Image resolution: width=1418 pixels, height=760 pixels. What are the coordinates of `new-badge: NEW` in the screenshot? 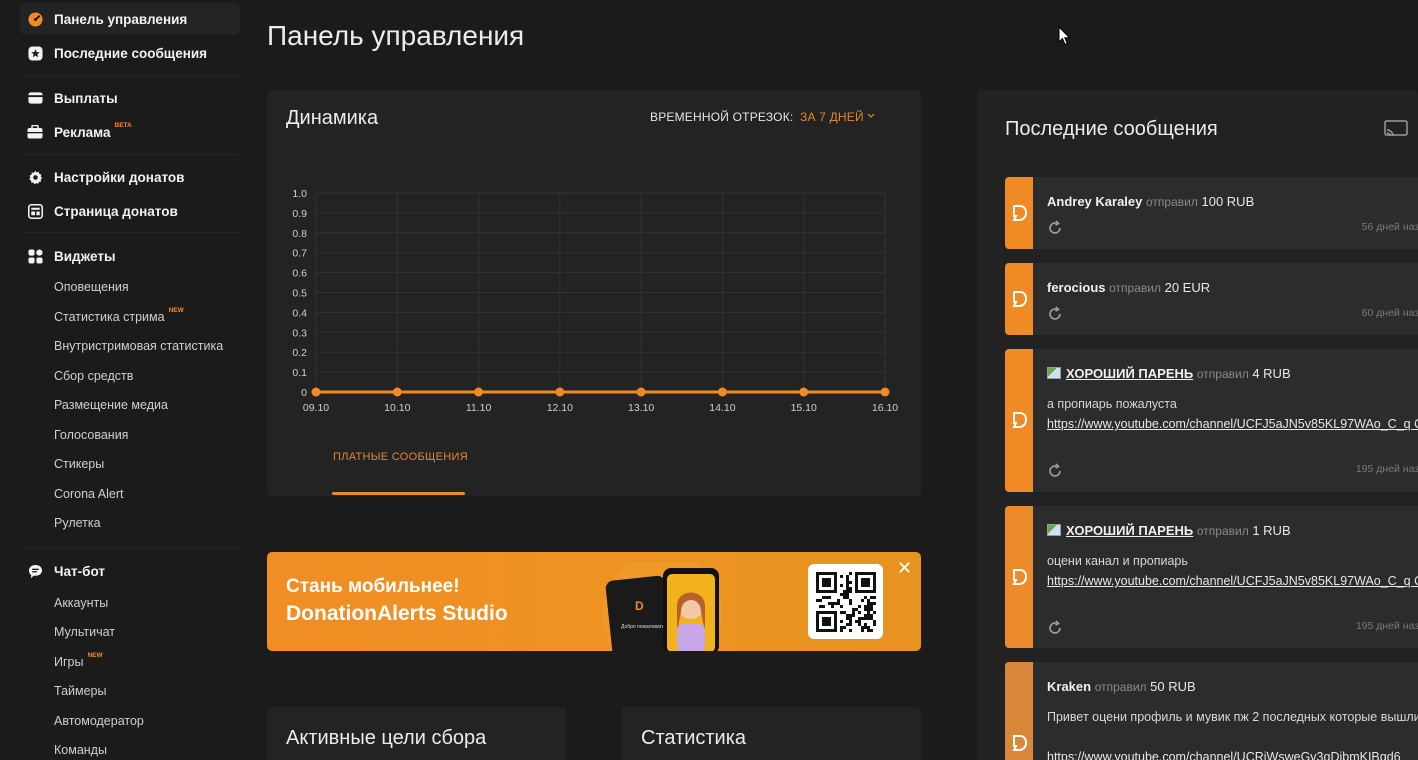 It's located at (176, 310).